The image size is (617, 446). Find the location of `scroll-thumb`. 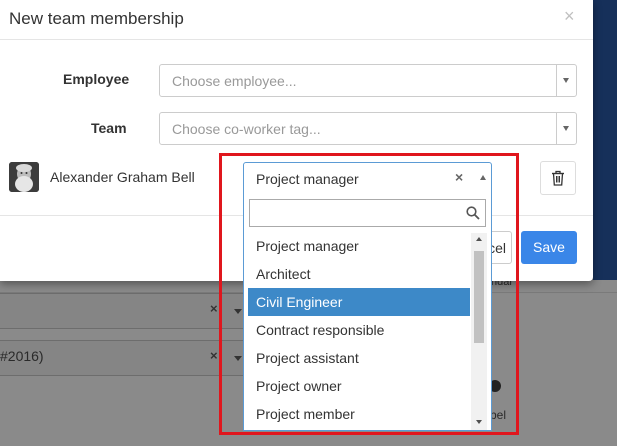

scroll-thumb is located at coordinates (479, 297).